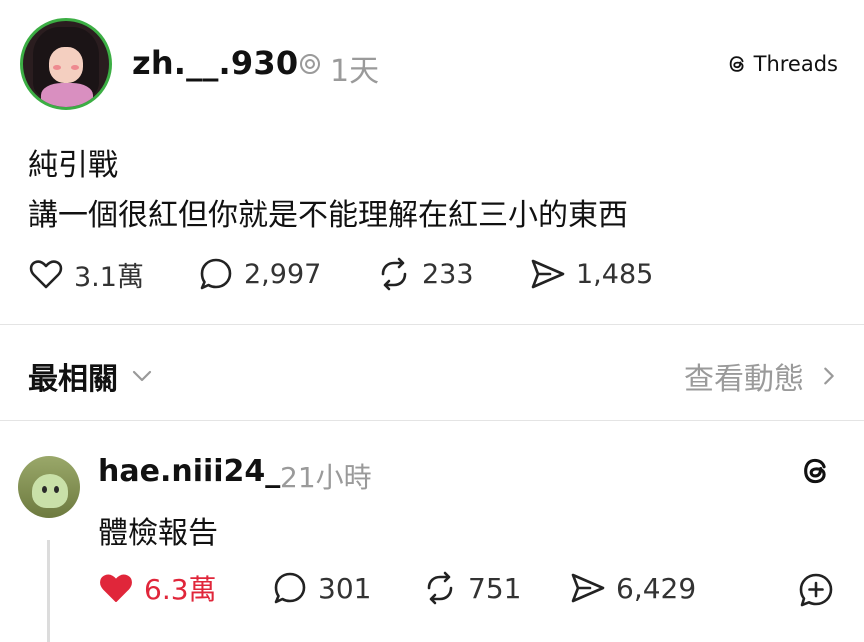  I want to click on reply-share-button: 6,429, so click(632, 588).